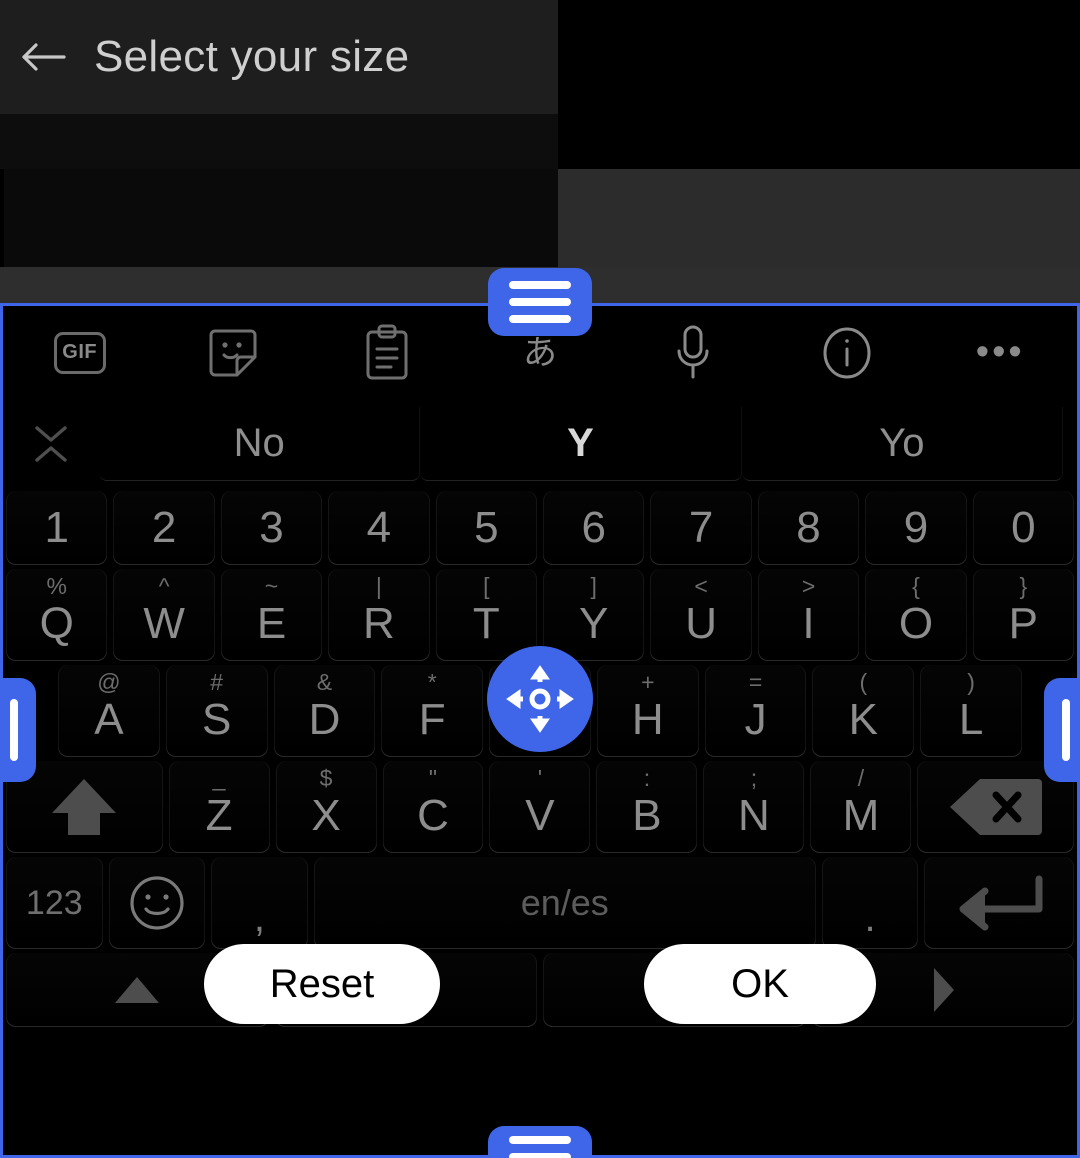 The height and width of the screenshot is (1158, 1080). Describe the element at coordinates (281, 218) in the screenshot. I see `app-content-card` at that location.